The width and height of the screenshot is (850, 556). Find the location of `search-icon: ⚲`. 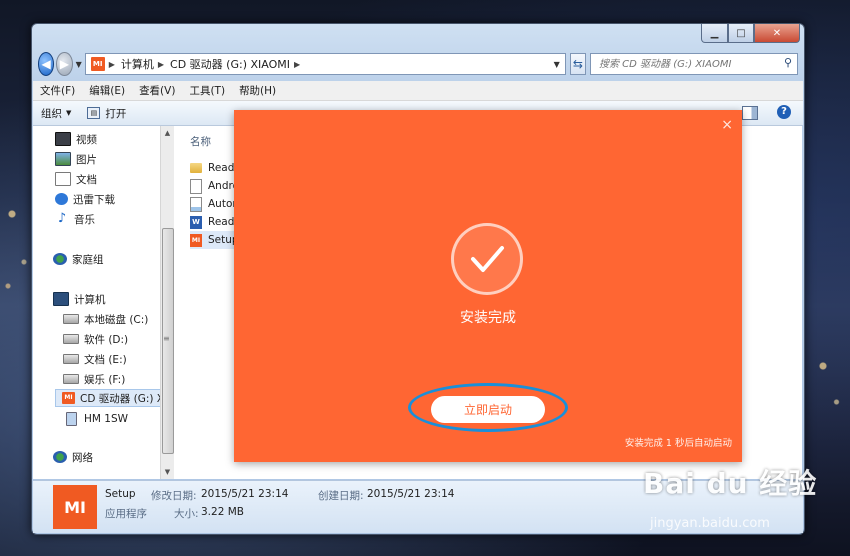

search-icon: ⚲ is located at coordinates (788, 62).